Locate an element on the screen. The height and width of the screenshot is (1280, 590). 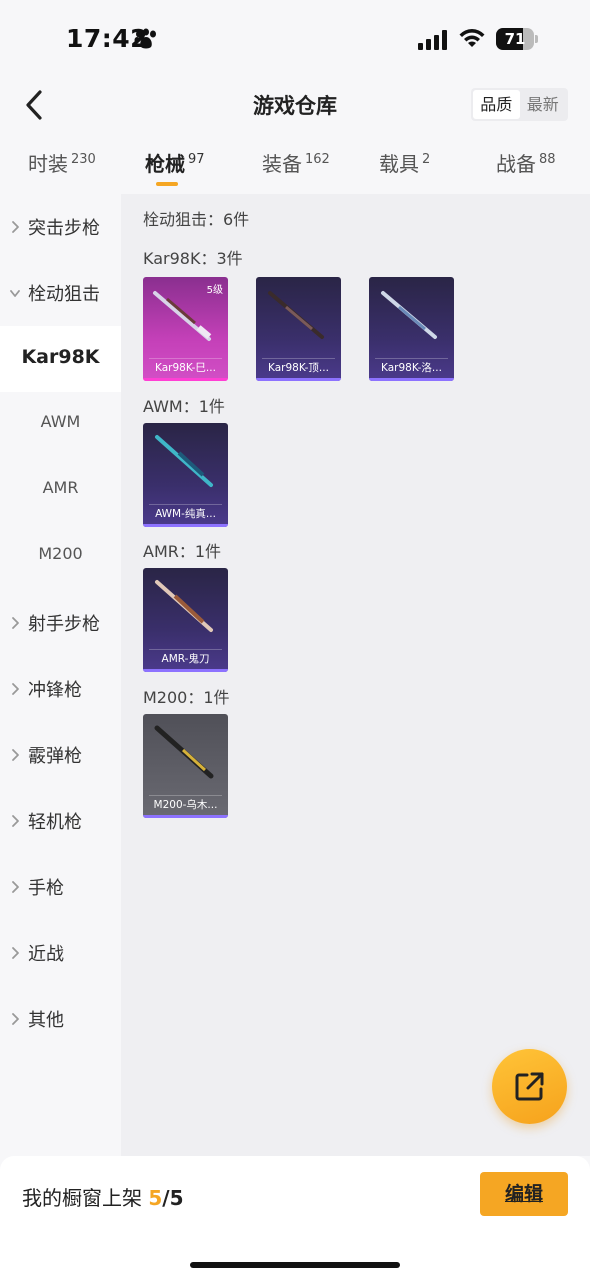
sidebar-item-bolt-sniper: 栓动狙击 is located at coordinates (60, 293).